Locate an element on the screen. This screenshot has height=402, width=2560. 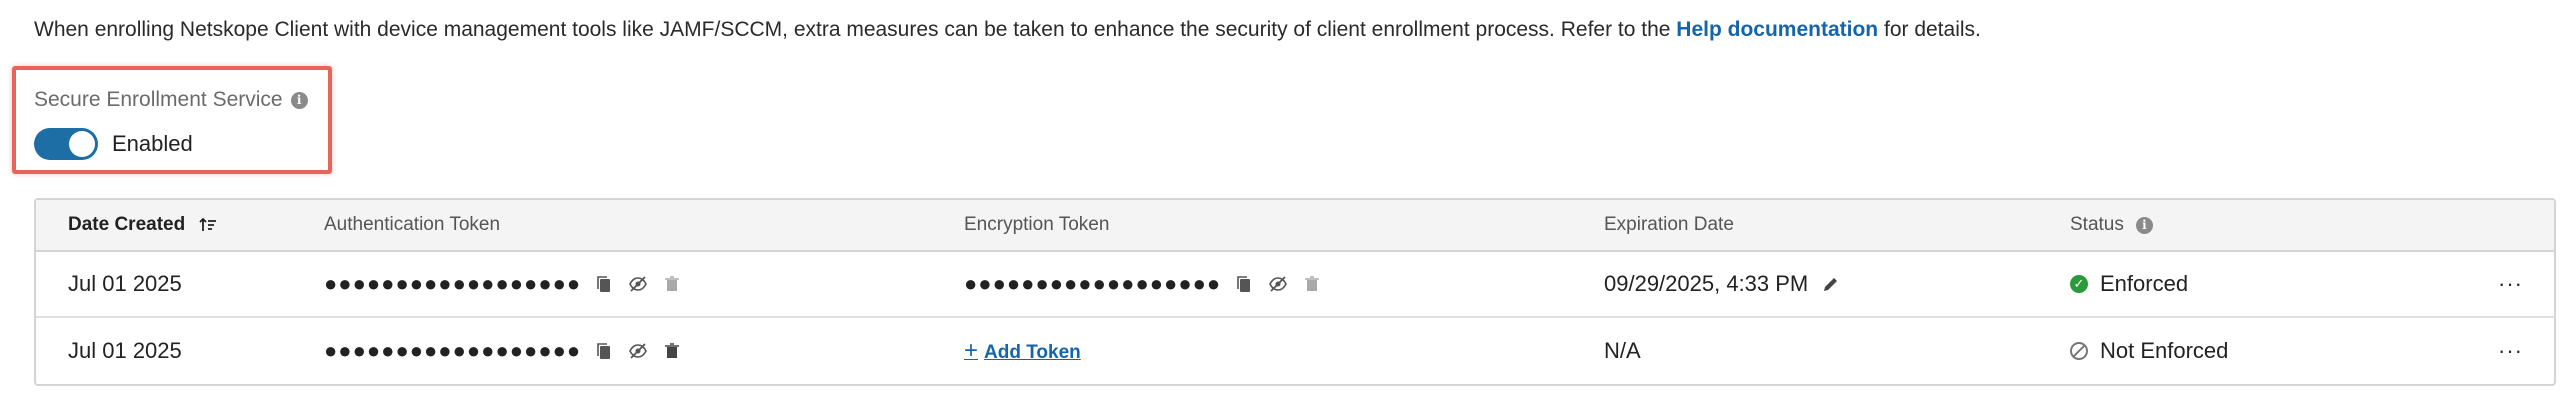
expiration-cell: 09/29/2025, 4:33 PM is located at coordinates (1723, 284).